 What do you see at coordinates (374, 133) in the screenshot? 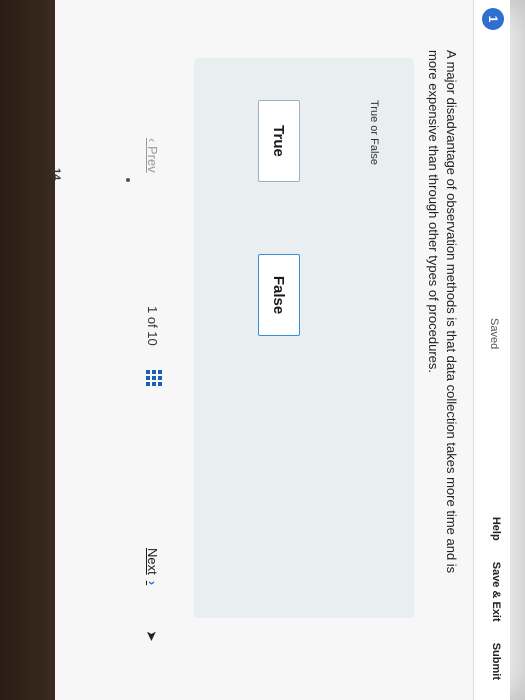
I see `question-type-label: True or False` at bounding box center [374, 133].